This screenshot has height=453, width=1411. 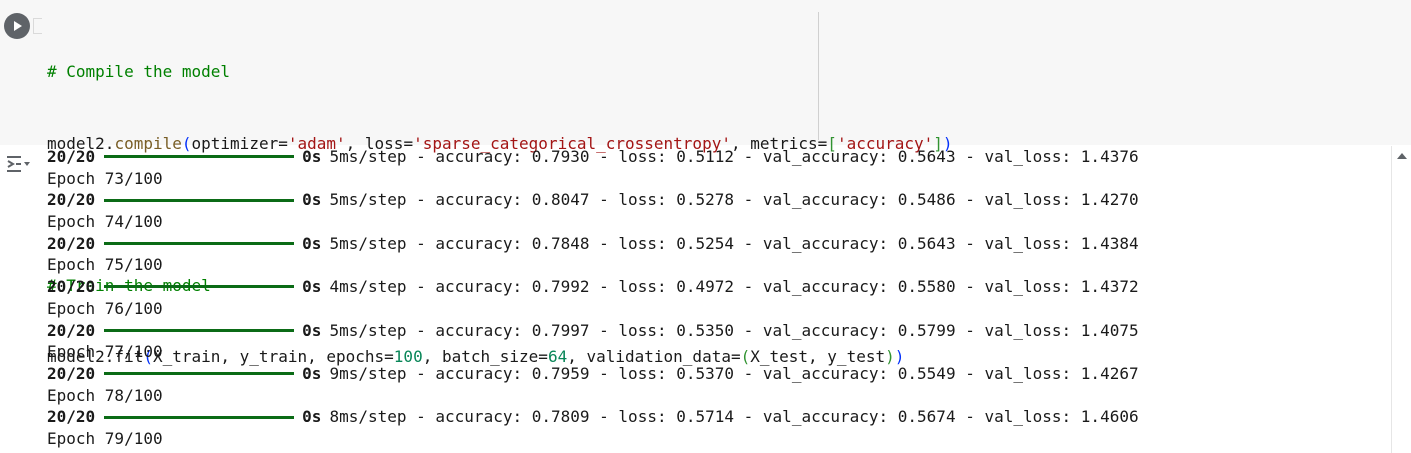 I want to click on epoch-label: Epoch 77/100, so click(x=105, y=352).